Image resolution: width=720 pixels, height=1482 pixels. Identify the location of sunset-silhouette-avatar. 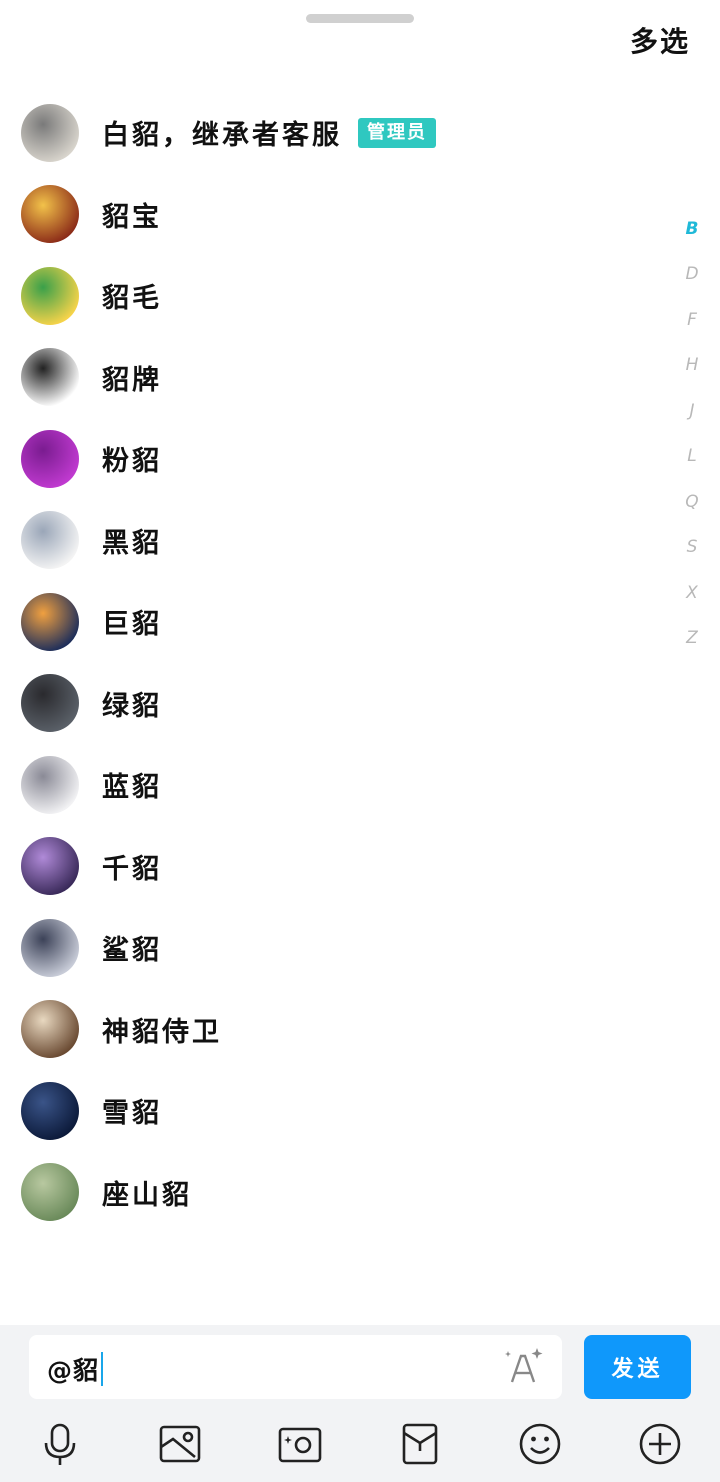
(50, 621).